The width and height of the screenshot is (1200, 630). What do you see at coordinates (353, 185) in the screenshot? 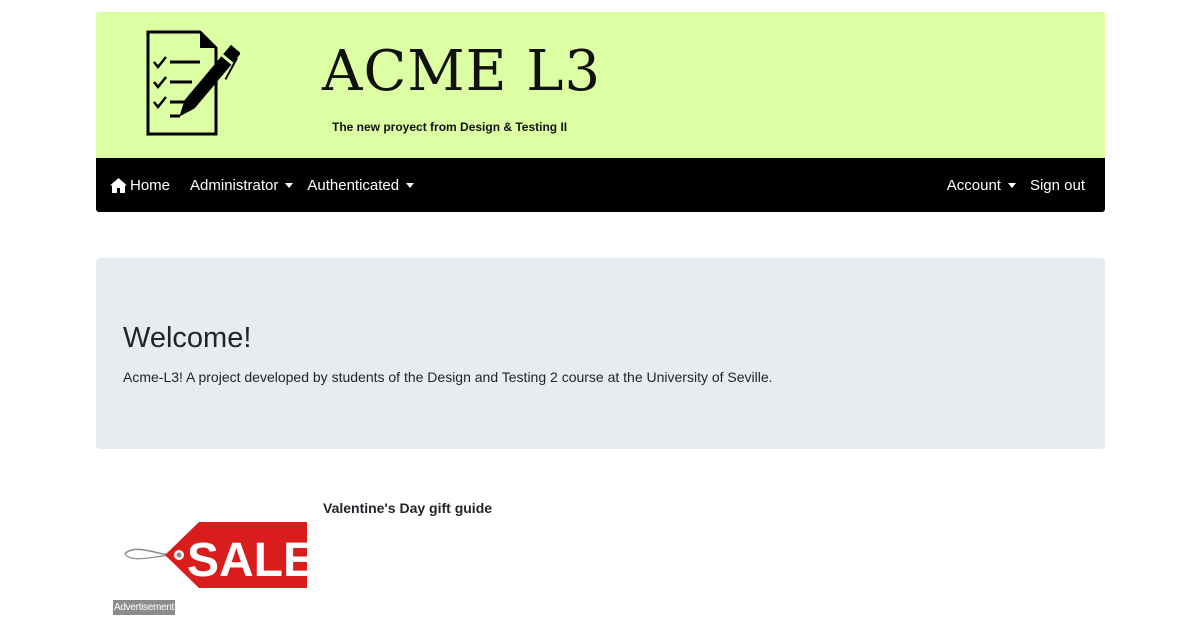
I see `nav-authenticated-label: Authenticated` at bounding box center [353, 185].